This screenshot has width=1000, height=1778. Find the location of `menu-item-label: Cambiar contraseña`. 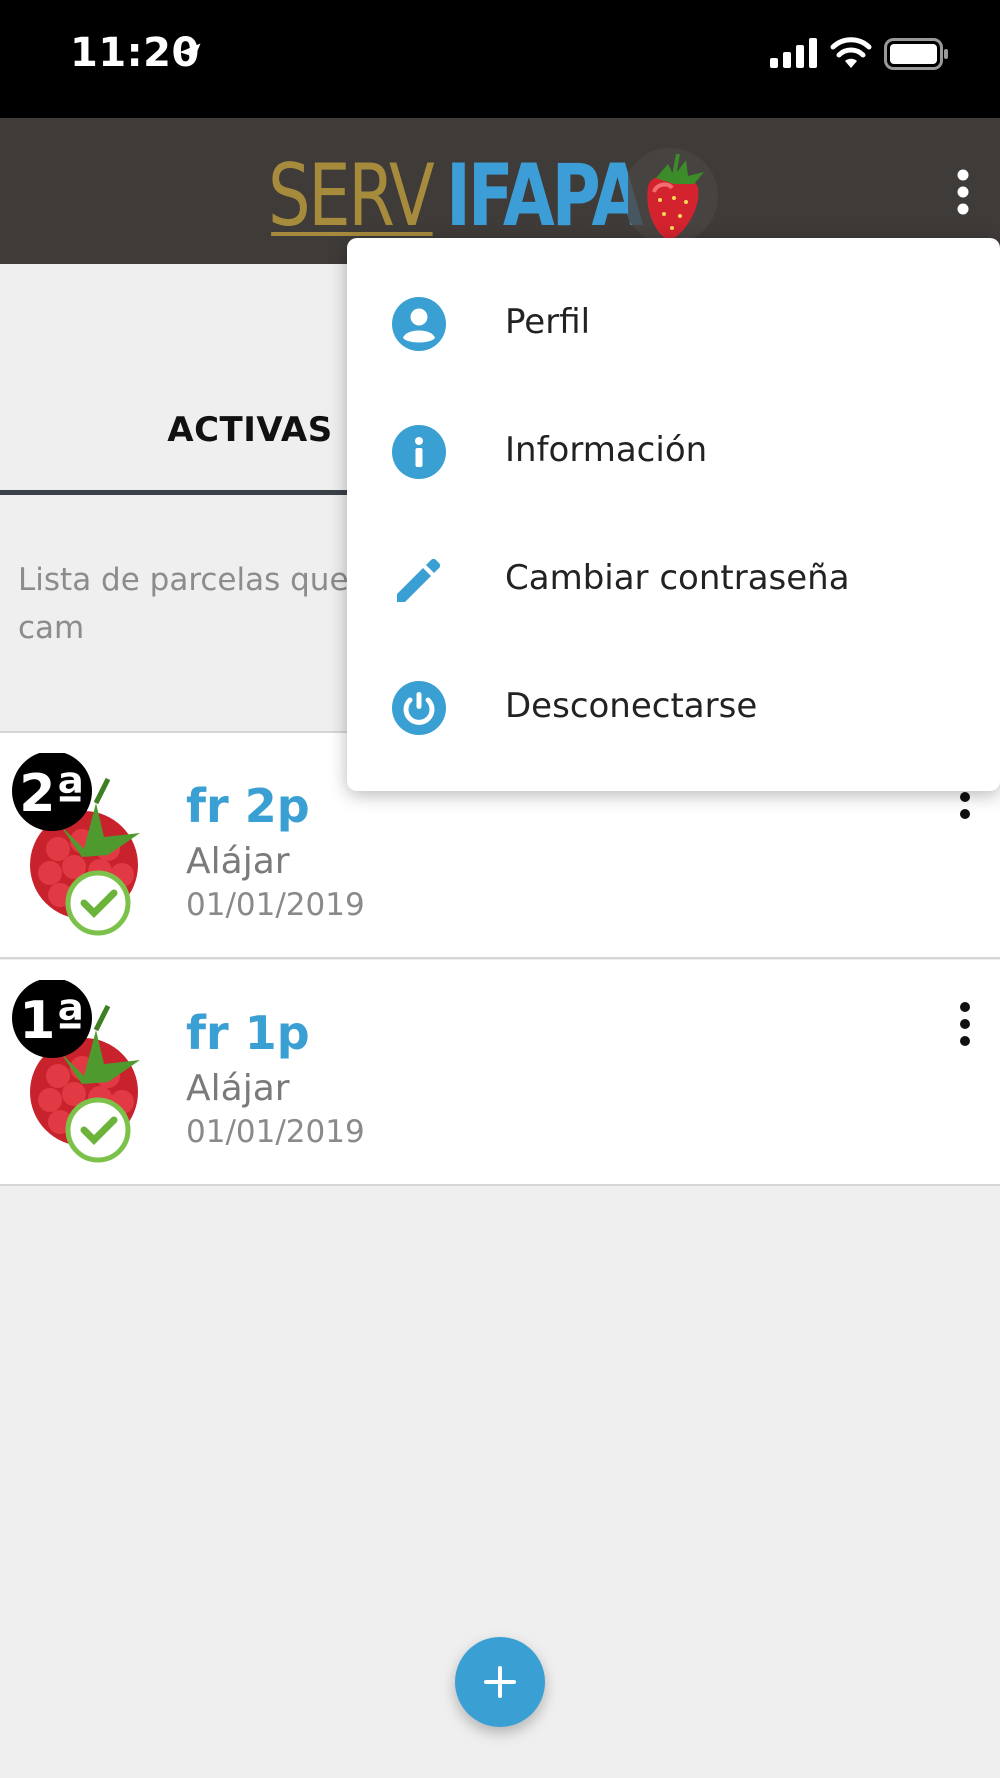

menu-item-label: Cambiar contraseña is located at coordinates (677, 578).